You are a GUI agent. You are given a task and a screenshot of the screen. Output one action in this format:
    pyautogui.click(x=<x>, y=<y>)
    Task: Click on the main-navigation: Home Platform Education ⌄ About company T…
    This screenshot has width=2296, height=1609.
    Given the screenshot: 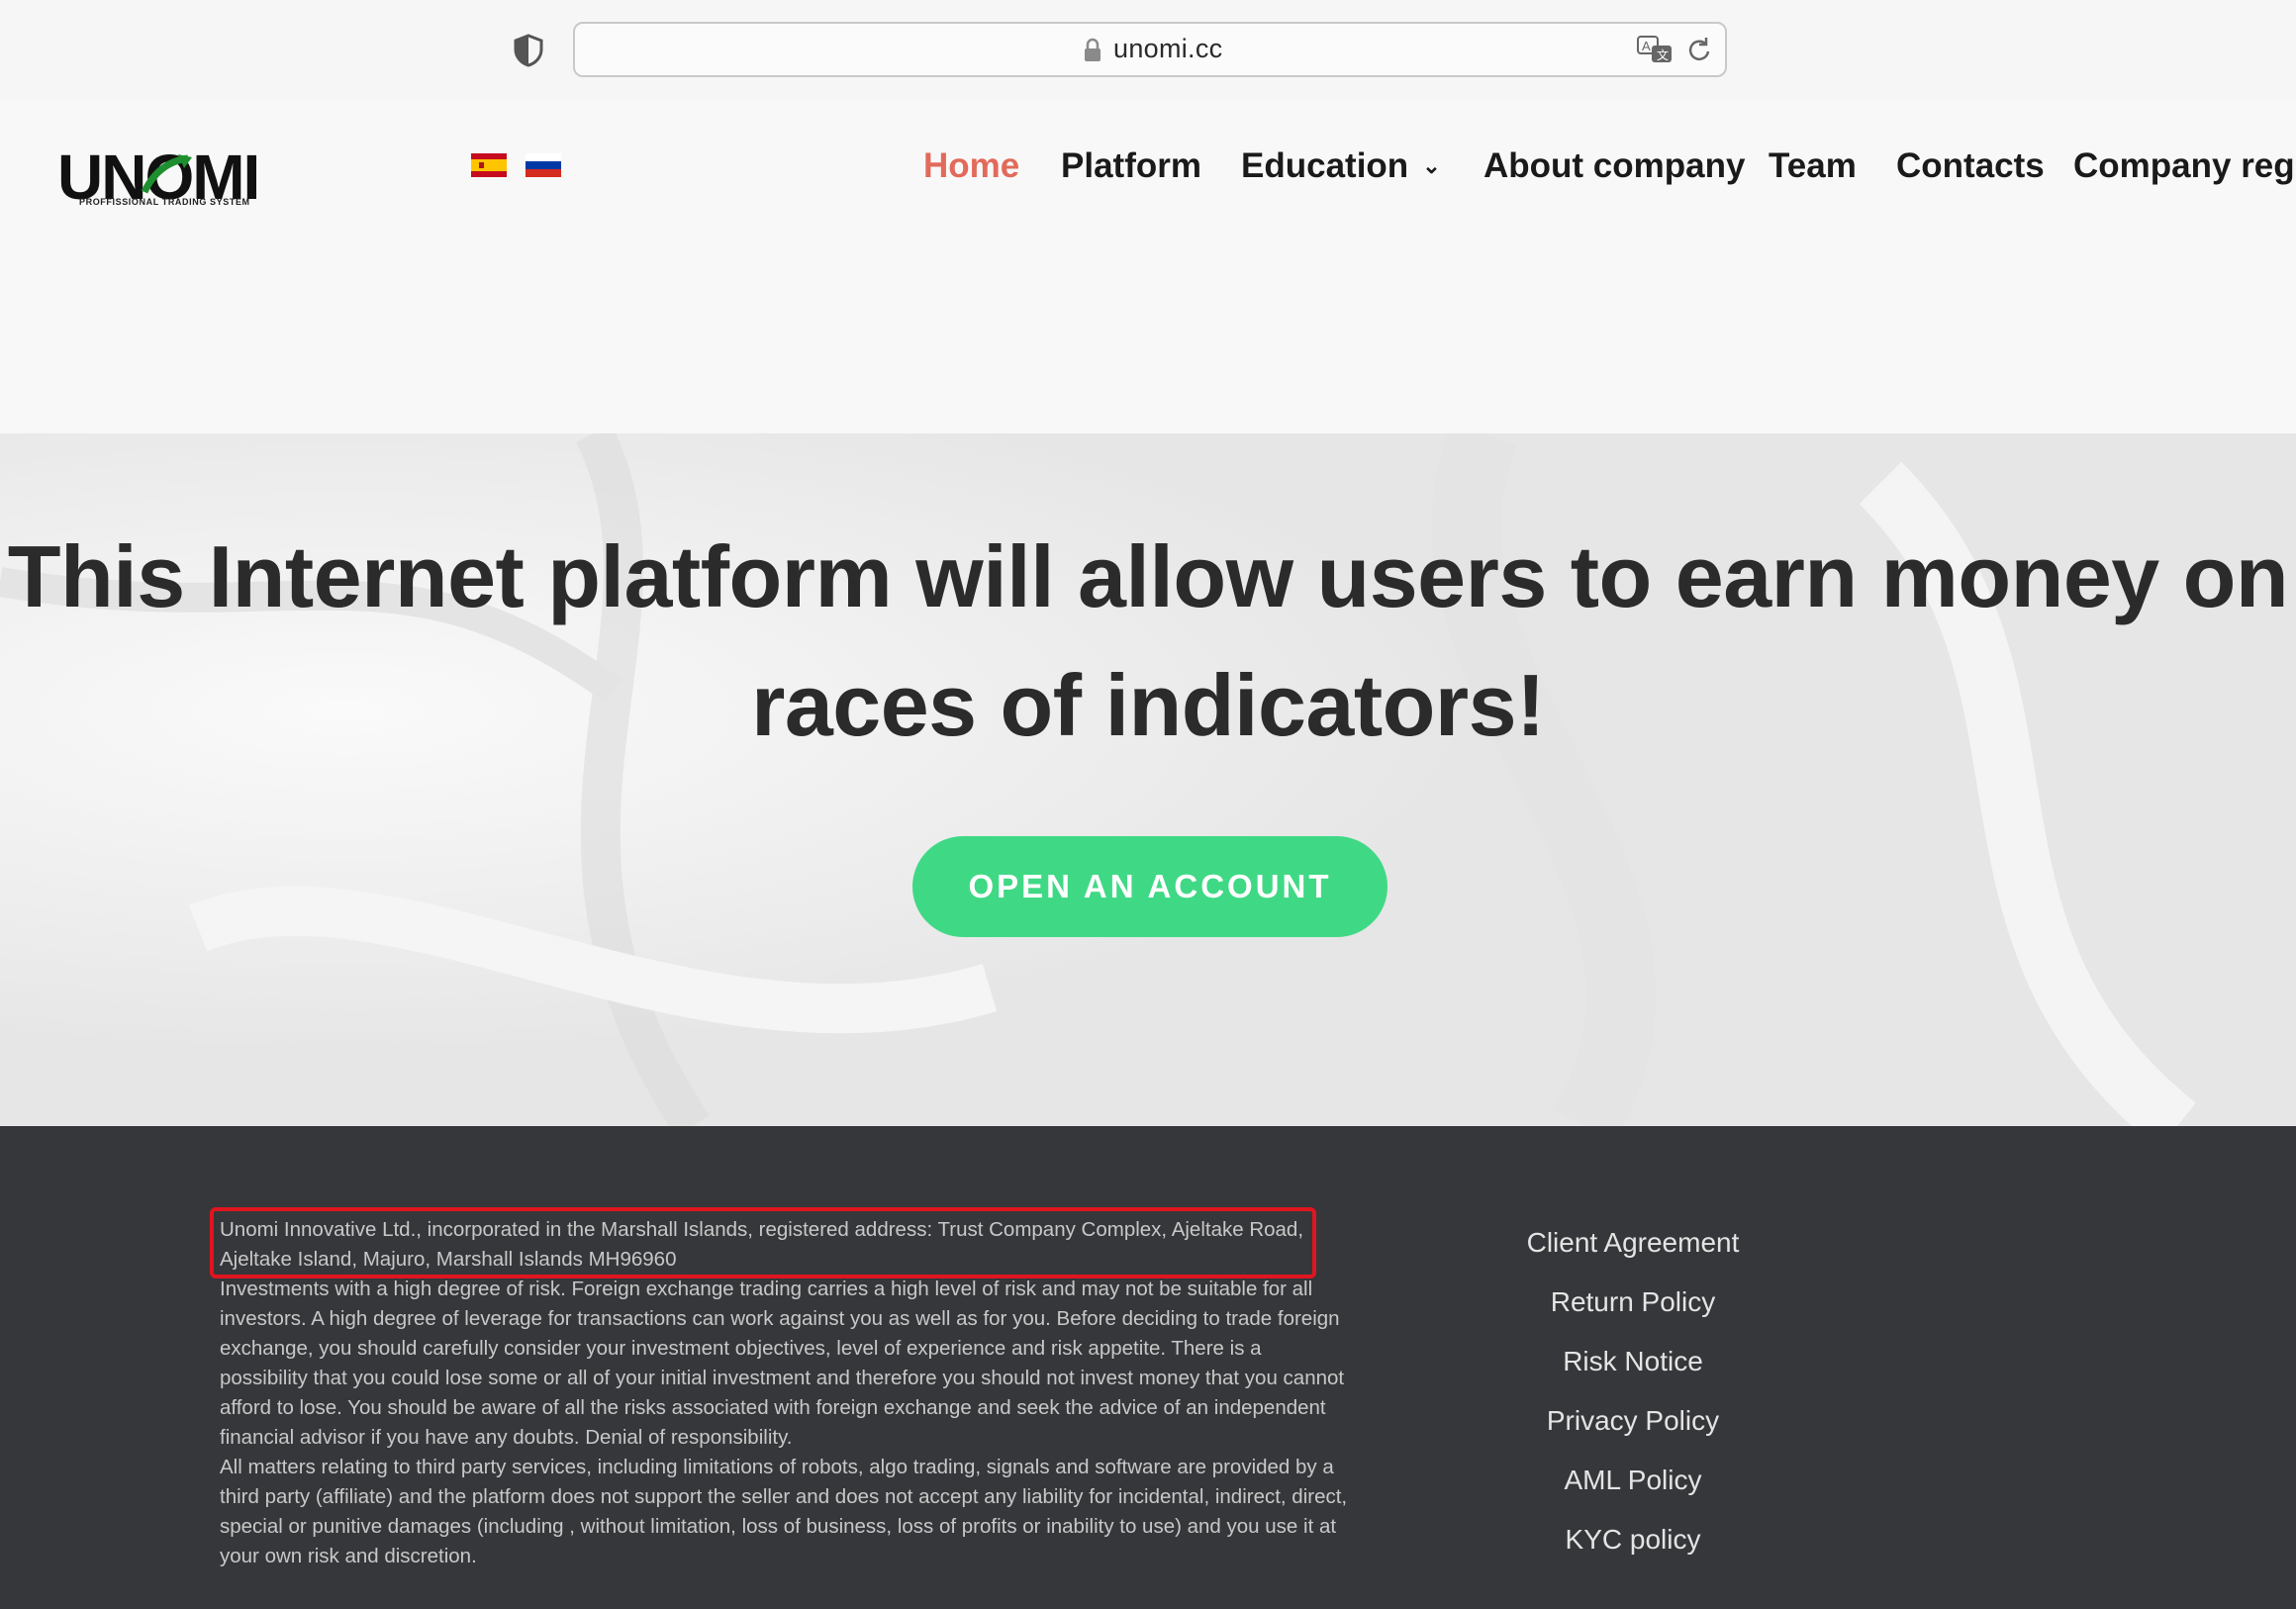 What is the action you would take?
    pyautogui.click(x=1148, y=171)
    